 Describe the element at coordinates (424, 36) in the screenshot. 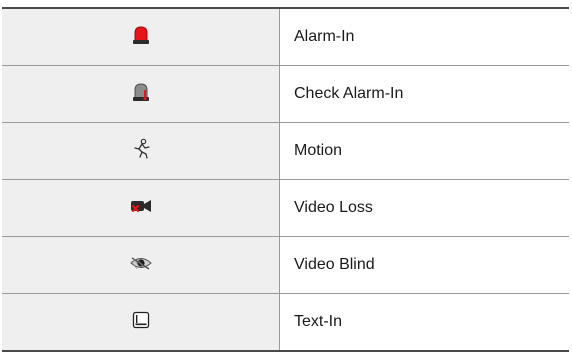

I see `event-label: Alarm-In` at that location.